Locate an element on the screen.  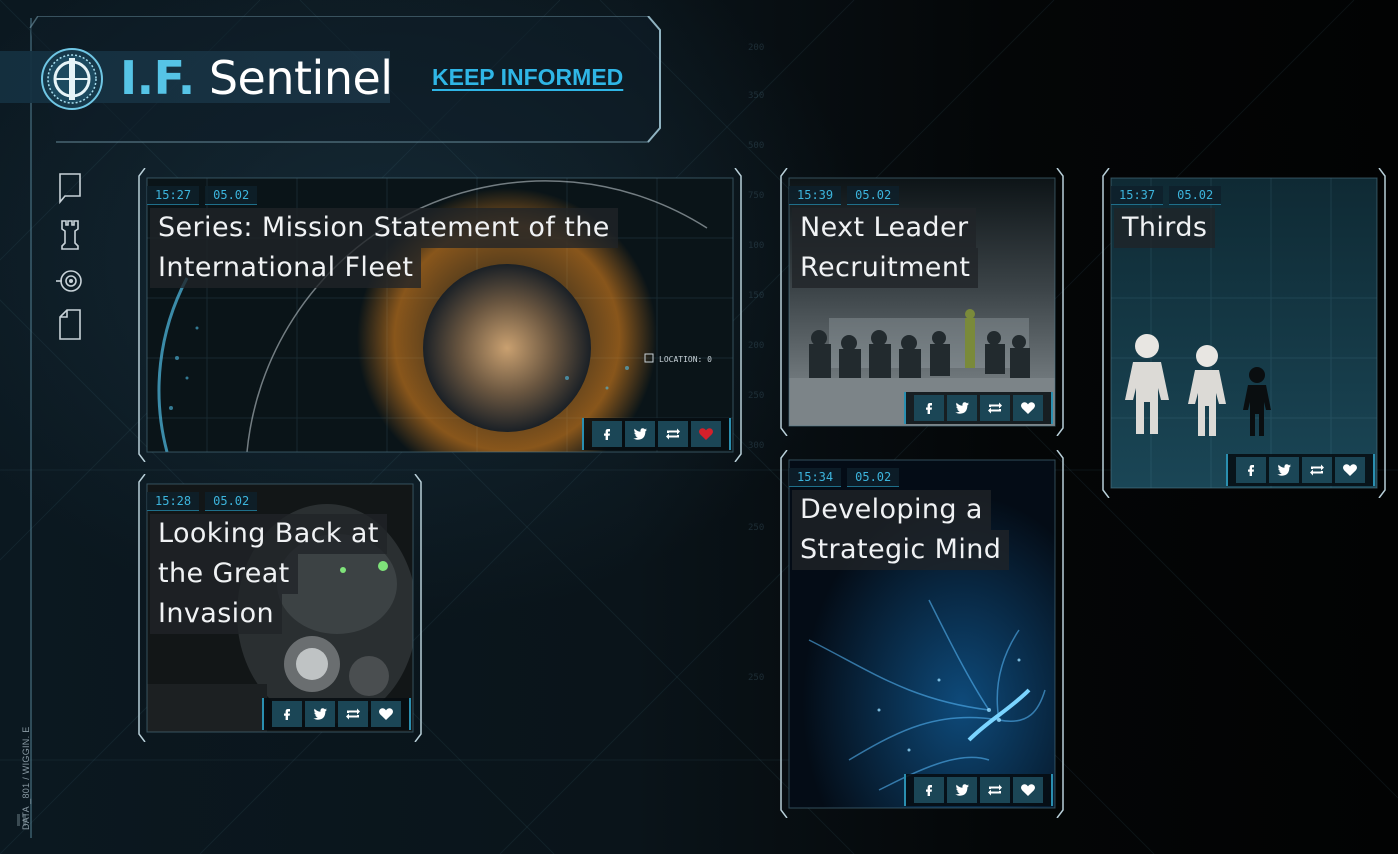
svg-text: 150 is located at coordinates (756, 296).